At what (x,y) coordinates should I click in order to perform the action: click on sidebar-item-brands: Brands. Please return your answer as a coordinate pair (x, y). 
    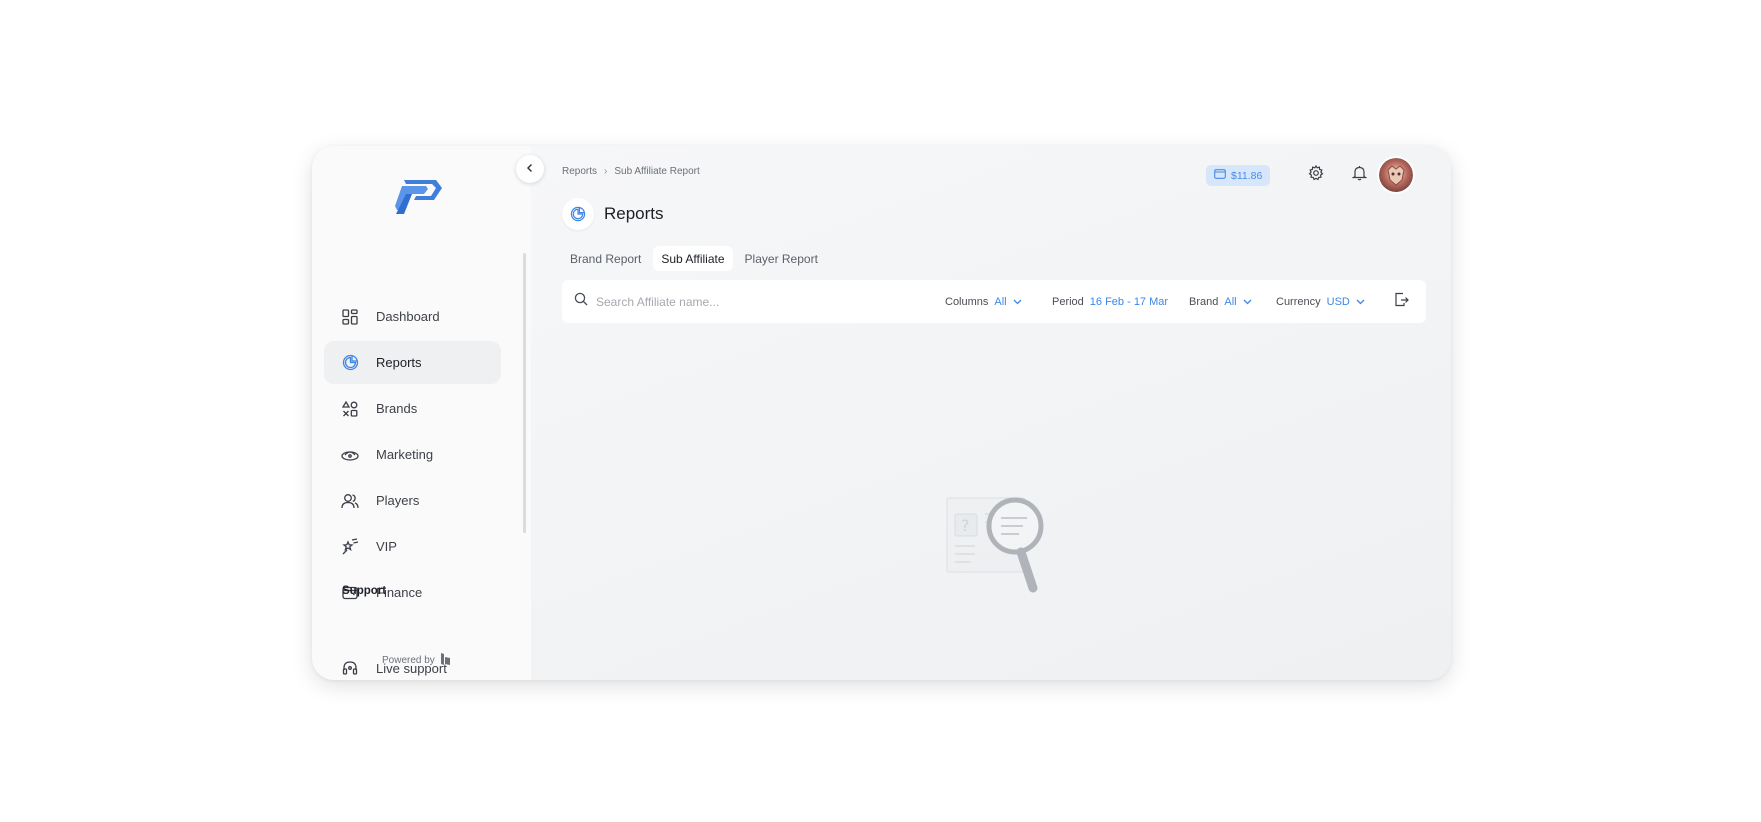
    Looking at the image, I should click on (412, 408).